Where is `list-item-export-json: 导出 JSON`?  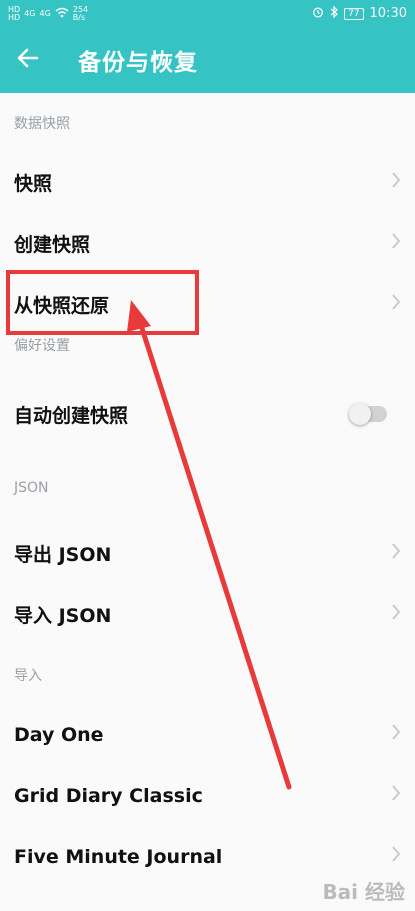
list-item-export-json: 导出 JSON is located at coordinates (207, 553).